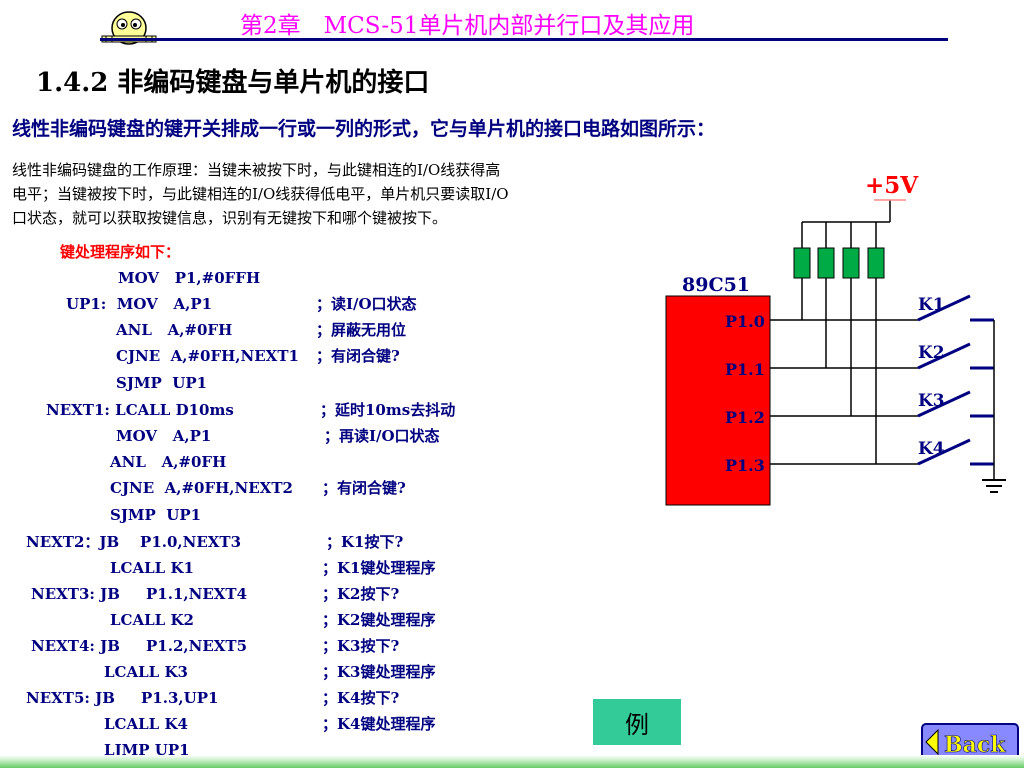  What do you see at coordinates (379, 724) in the screenshot?
I see `code-comment: ；K4键处理程序` at bounding box center [379, 724].